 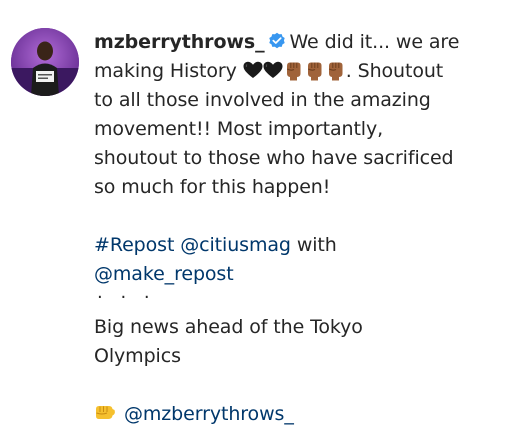 What do you see at coordinates (274, 158) in the screenshot?
I see `caption-line5: shoutout to those who have sacrificed` at bounding box center [274, 158].